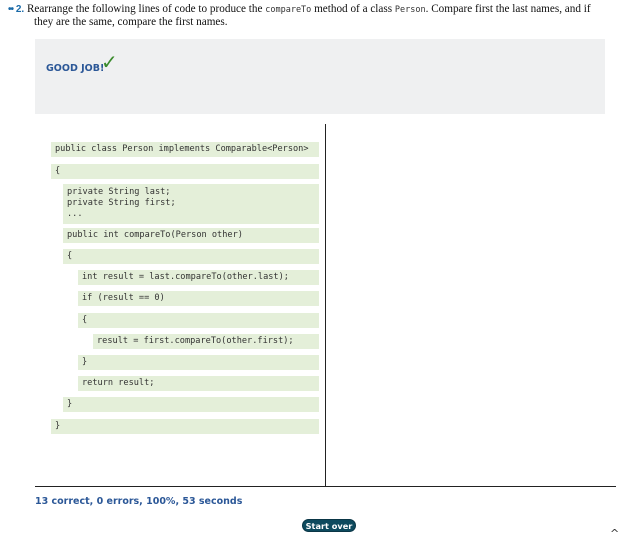 The image size is (622, 540). What do you see at coordinates (288, 10) in the screenshot?
I see `question-code-compareto: compareTo` at bounding box center [288, 10].